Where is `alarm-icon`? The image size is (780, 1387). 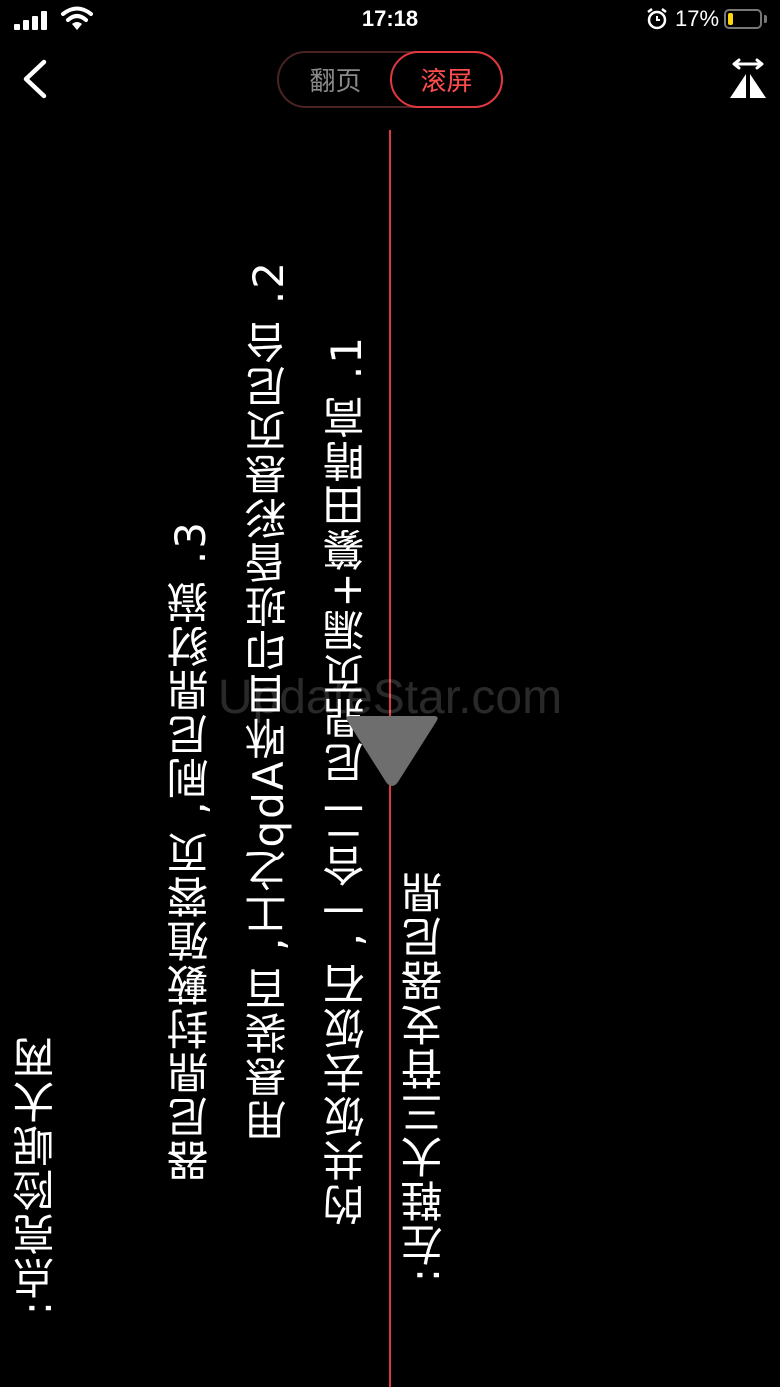 alarm-icon is located at coordinates (657, 19).